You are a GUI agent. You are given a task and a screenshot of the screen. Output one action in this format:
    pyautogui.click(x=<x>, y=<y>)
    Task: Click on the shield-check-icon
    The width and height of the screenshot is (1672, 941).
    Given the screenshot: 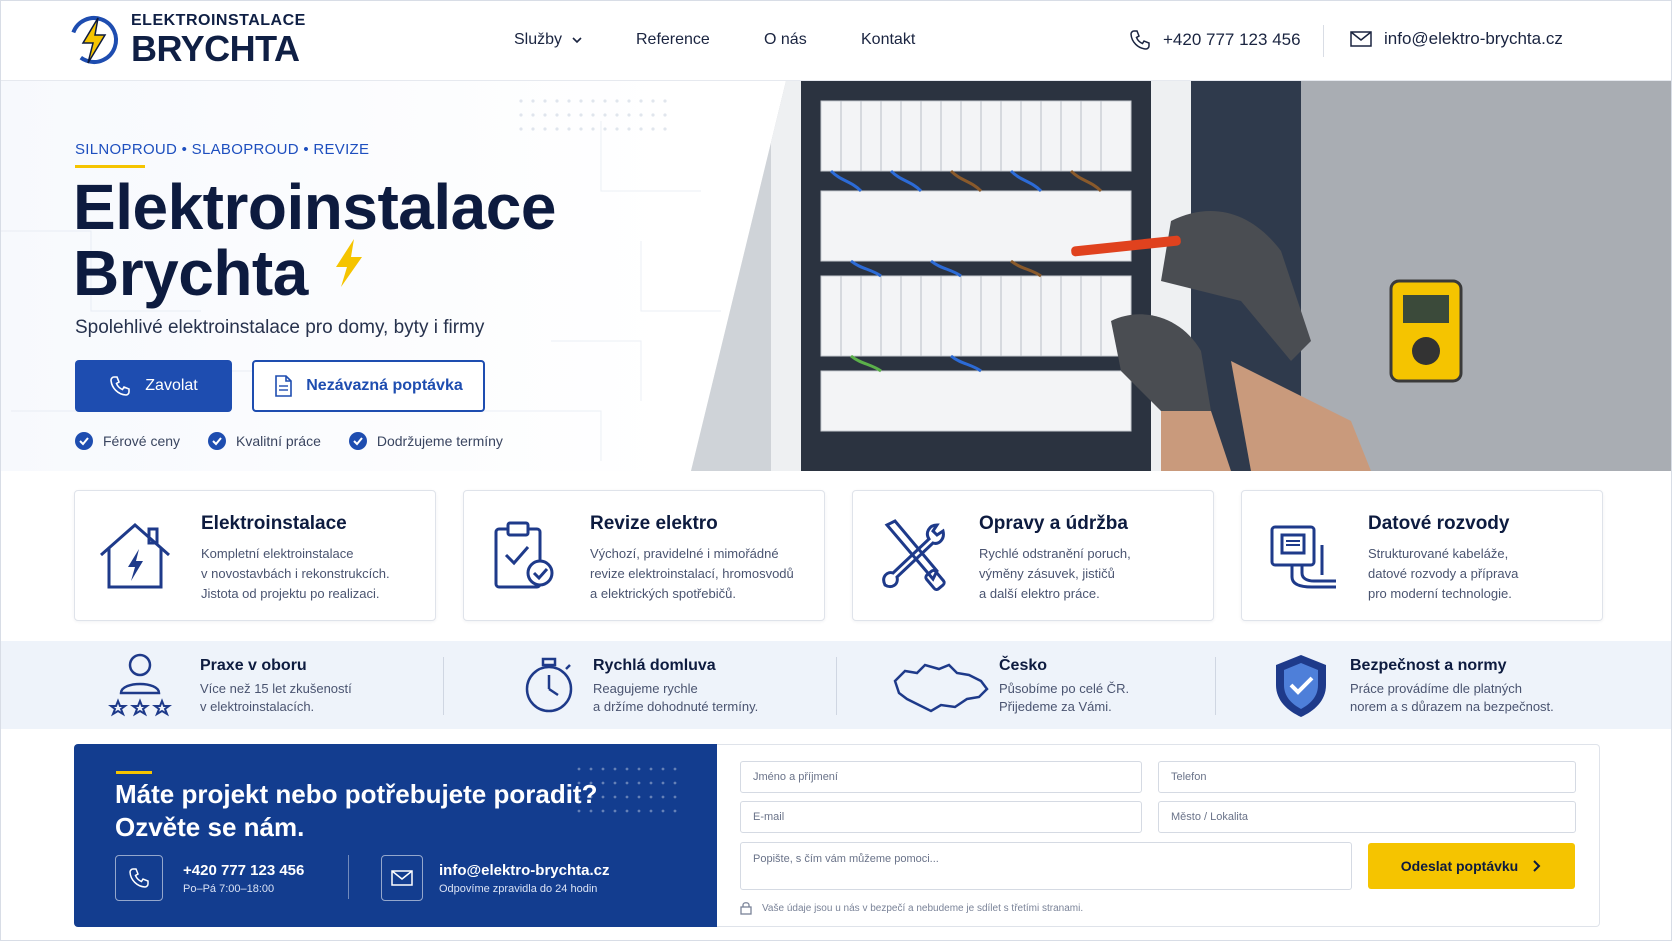 What is the action you would take?
    pyautogui.click(x=1301, y=686)
    